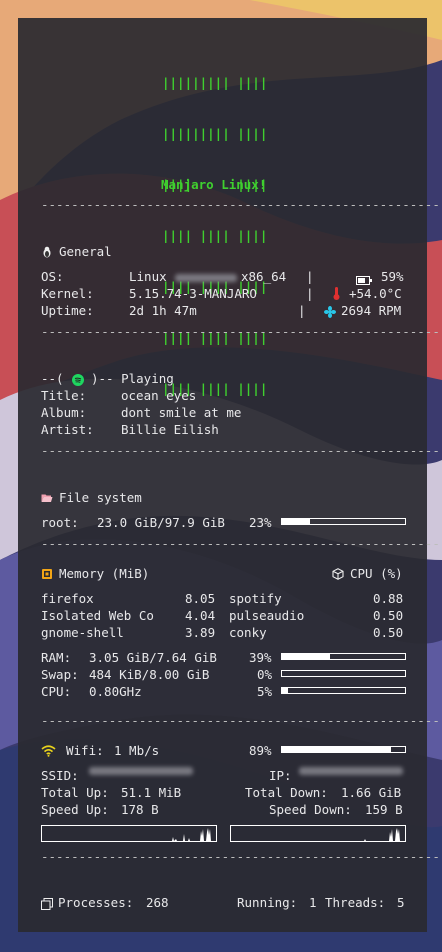 Image resolution: width=442 pixels, height=952 pixels. I want to click on fan-icon, so click(330, 312).